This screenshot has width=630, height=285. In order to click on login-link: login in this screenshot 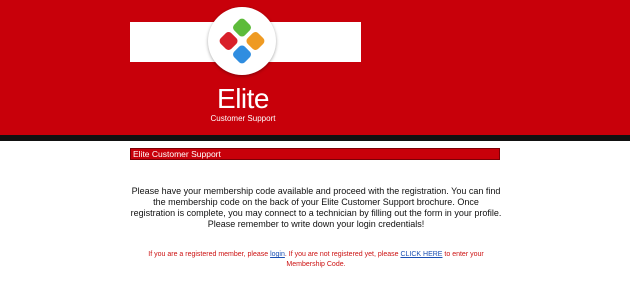, I will do `click(277, 254)`.